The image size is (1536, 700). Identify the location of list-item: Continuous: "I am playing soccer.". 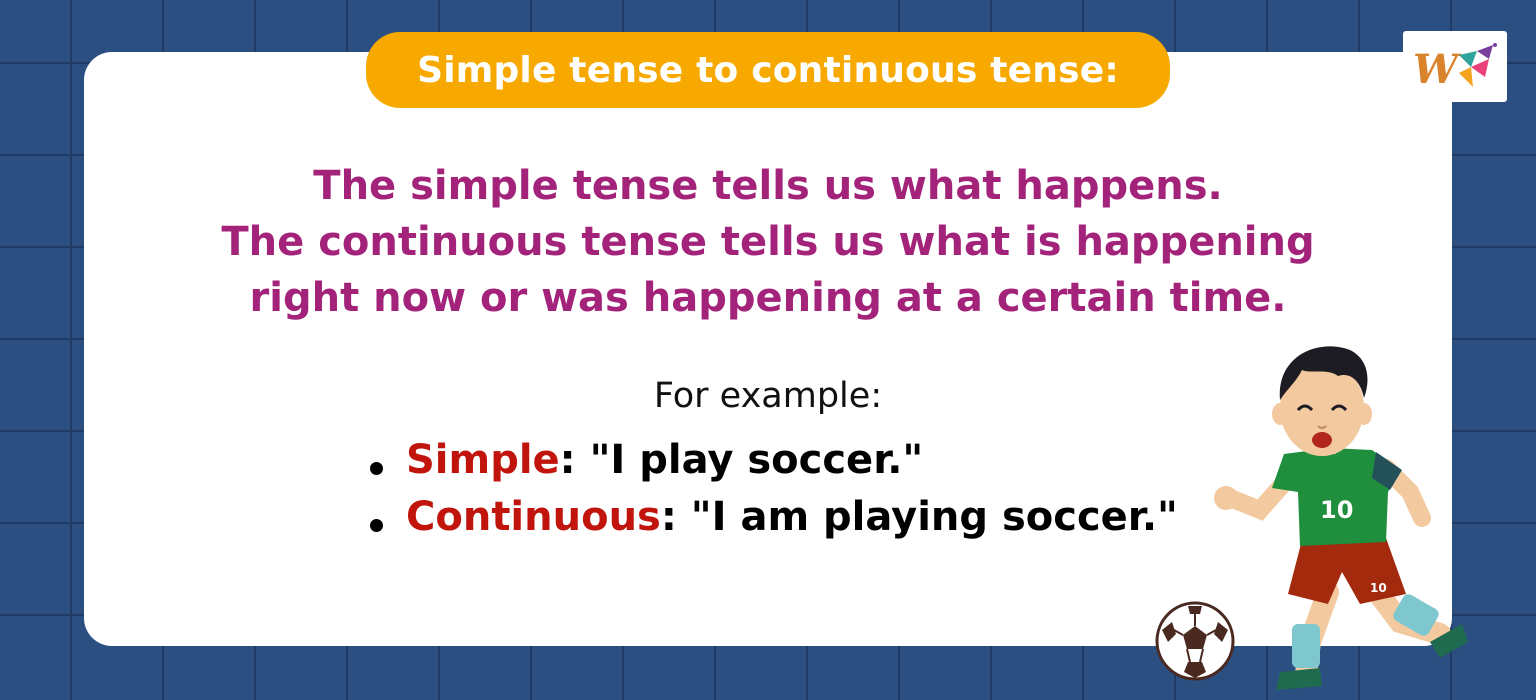
(816, 522).